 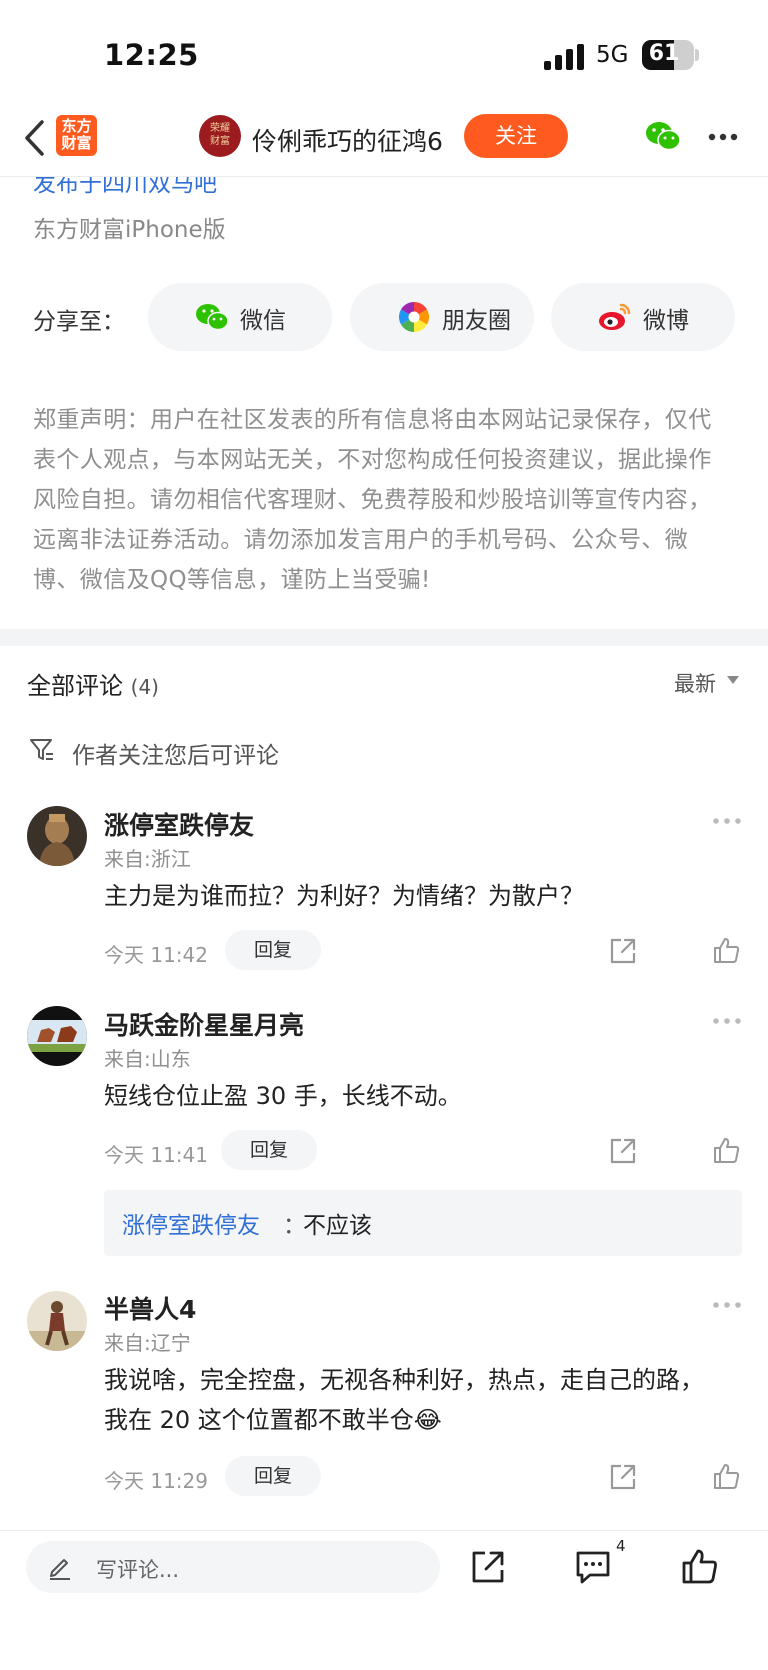 I want to click on sub-reply-username: 涨停室跌停友, so click(x=191, y=1223).